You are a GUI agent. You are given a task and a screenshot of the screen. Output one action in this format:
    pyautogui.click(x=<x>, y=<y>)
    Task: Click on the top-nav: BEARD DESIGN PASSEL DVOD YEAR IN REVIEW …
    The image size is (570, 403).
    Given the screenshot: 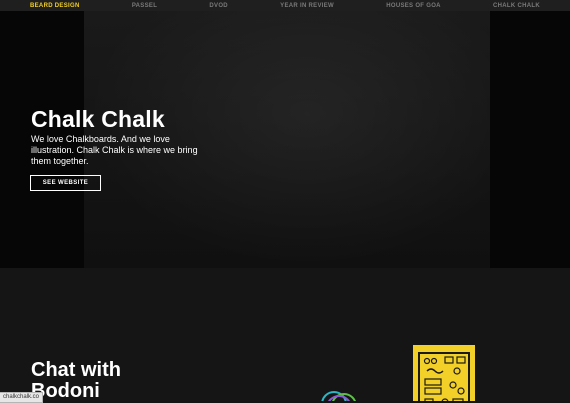 What is the action you would take?
    pyautogui.click(x=285, y=5)
    